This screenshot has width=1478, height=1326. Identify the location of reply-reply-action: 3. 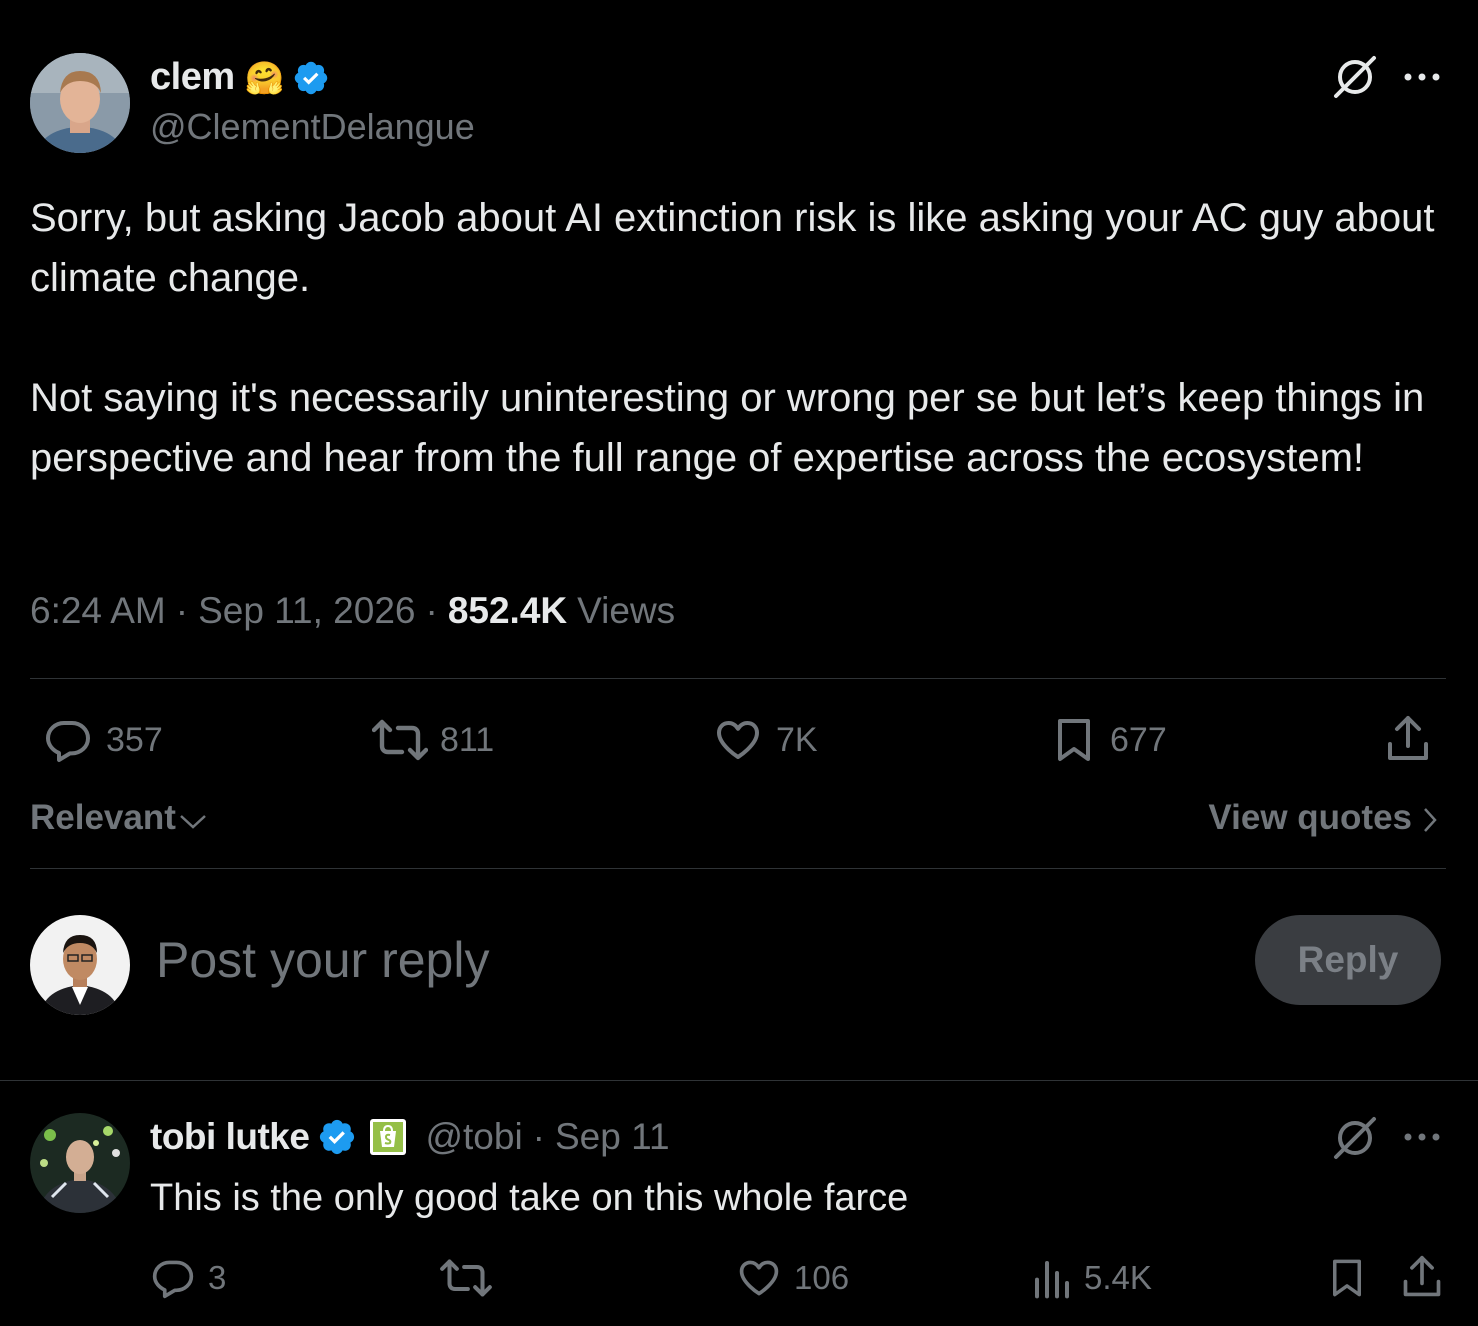
(188, 1278).